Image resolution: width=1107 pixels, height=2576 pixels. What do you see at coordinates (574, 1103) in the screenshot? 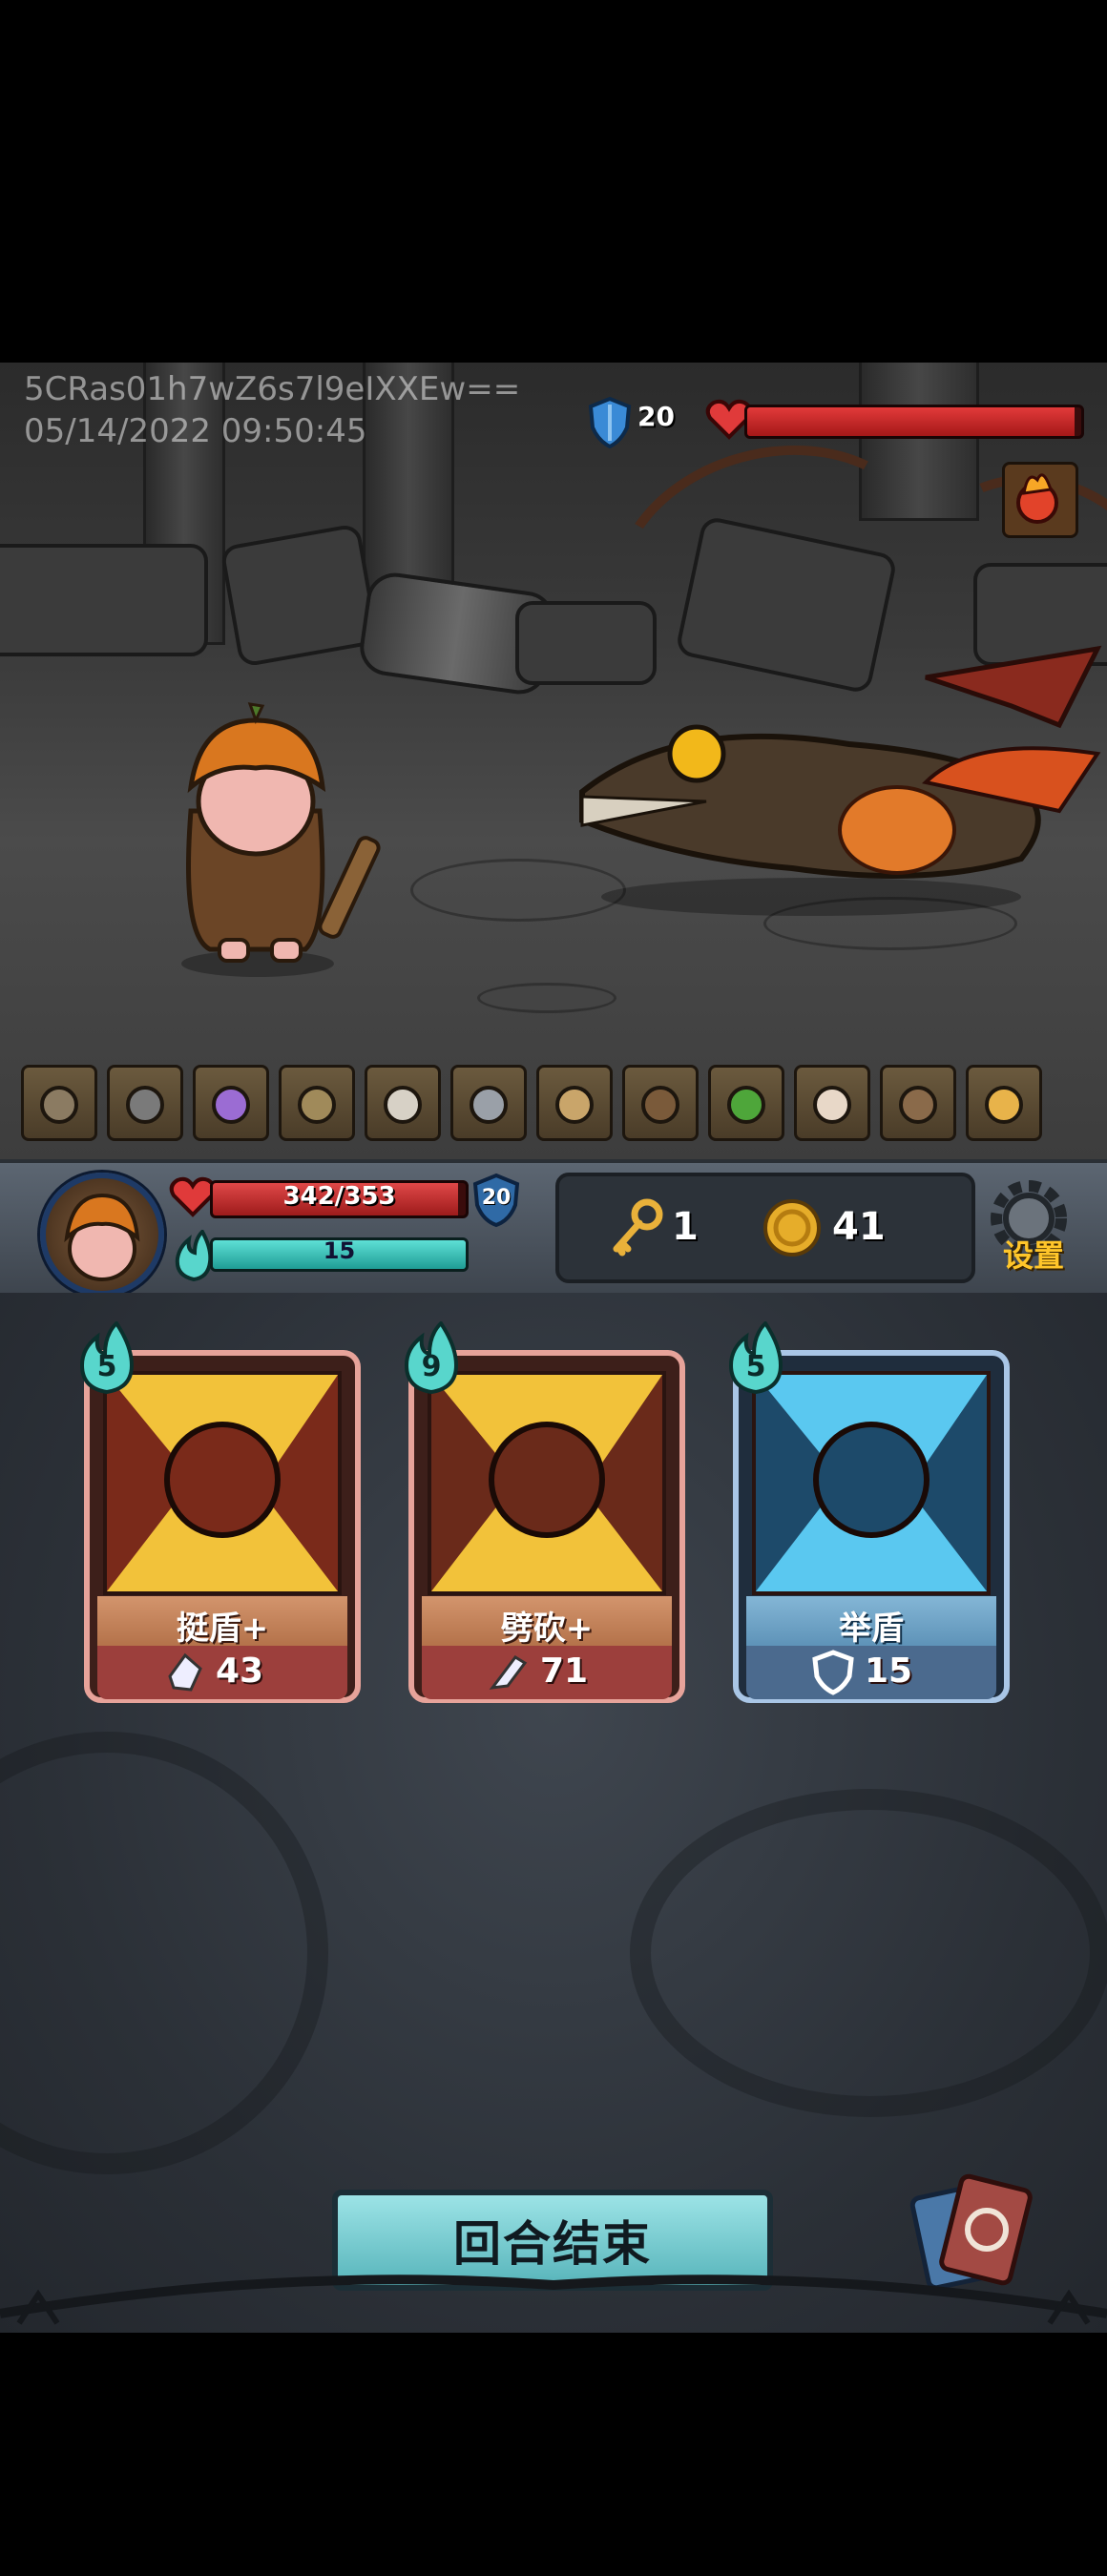
I see `scroll-relic-icon` at bounding box center [574, 1103].